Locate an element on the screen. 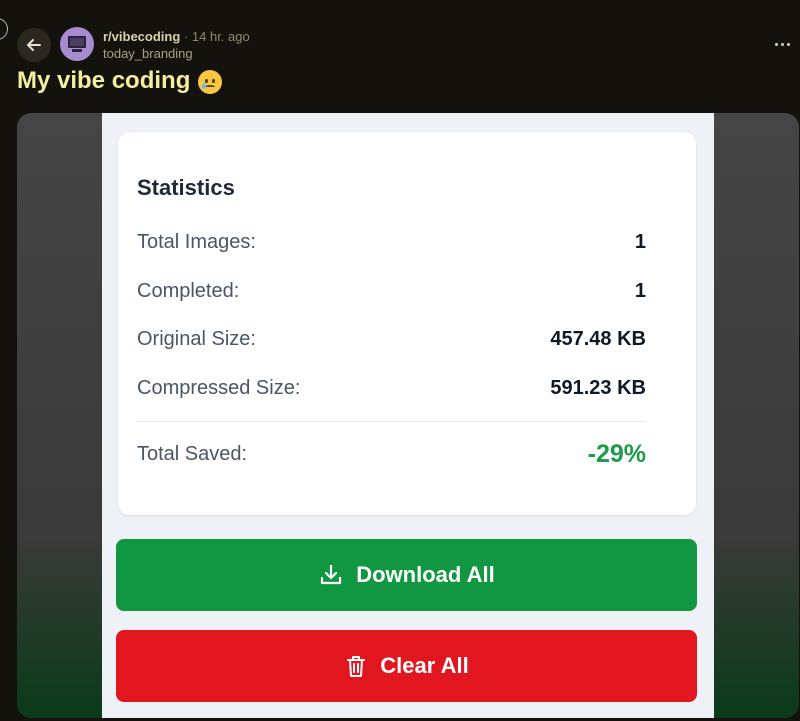 The height and width of the screenshot is (721, 800). stat-label: Total Saved: is located at coordinates (192, 454).